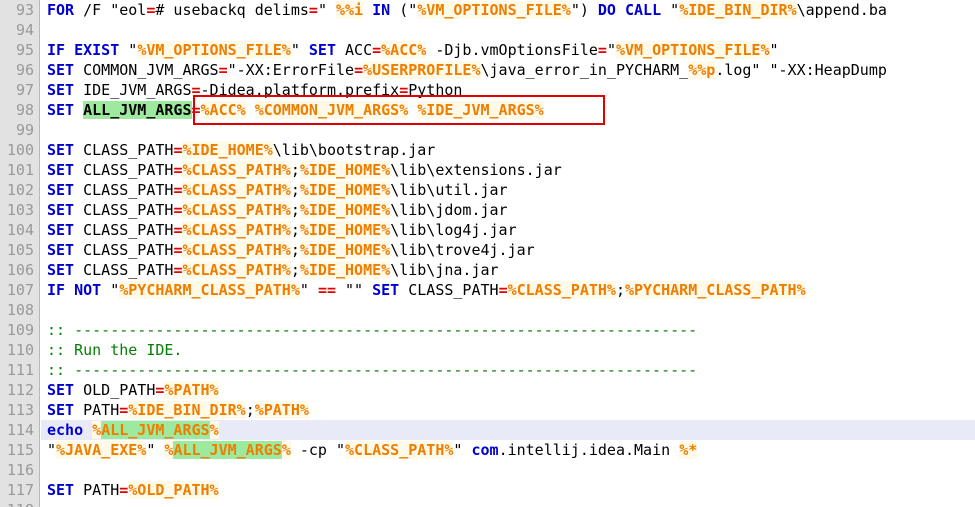 This screenshot has width=975, height=507. What do you see at coordinates (331, 110) in the screenshot?
I see `code-token: %COMMON_JVM_ARGS%` at bounding box center [331, 110].